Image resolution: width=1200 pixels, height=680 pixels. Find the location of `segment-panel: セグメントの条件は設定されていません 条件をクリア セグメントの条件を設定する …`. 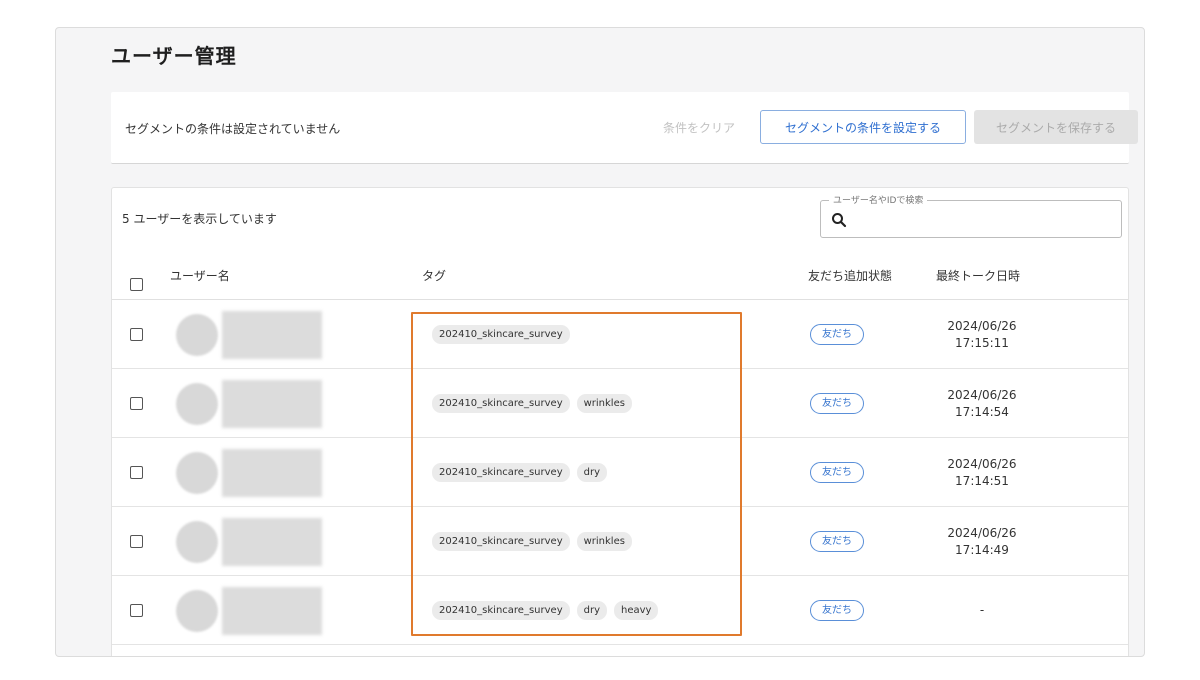

segment-panel: セグメントの条件は設定されていません 条件をクリア セグメントの条件を設定する … is located at coordinates (624, 128).